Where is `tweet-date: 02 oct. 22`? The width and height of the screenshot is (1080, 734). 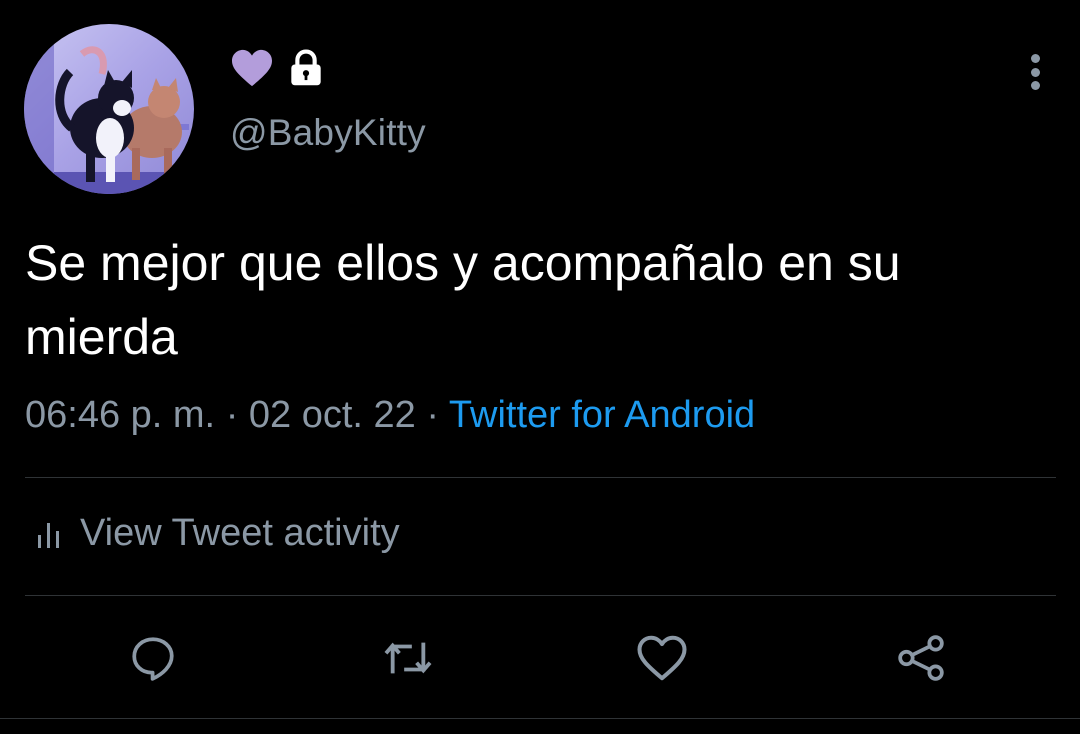 tweet-date: 02 oct. 22 is located at coordinates (332, 415).